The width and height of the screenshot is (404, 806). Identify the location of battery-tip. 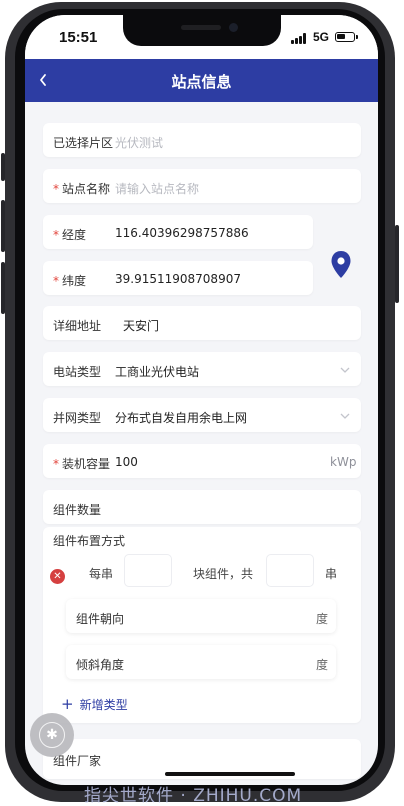
(357, 37).